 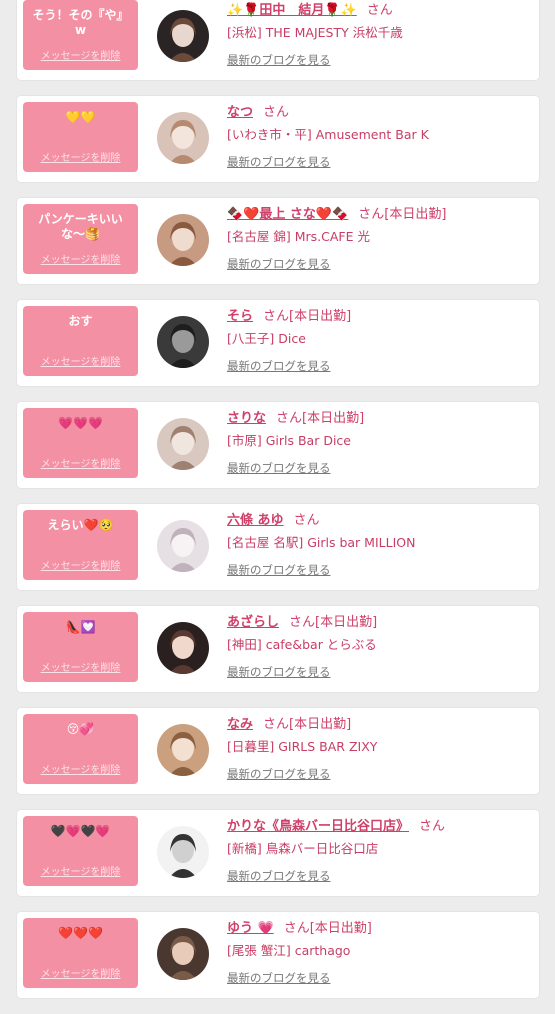 What do you see at coordinates (240, 316) in the screenshot?
I see `cast-name-link: そら` at bounding box center [240, 316].